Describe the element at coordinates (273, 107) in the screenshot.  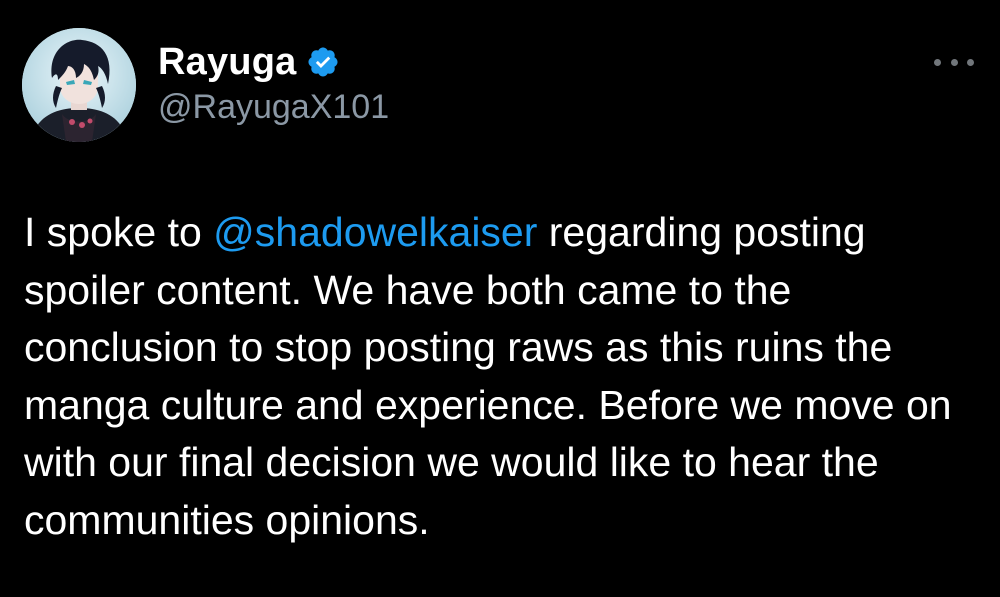
I see `user-handle: @RayugaX101` at that location.